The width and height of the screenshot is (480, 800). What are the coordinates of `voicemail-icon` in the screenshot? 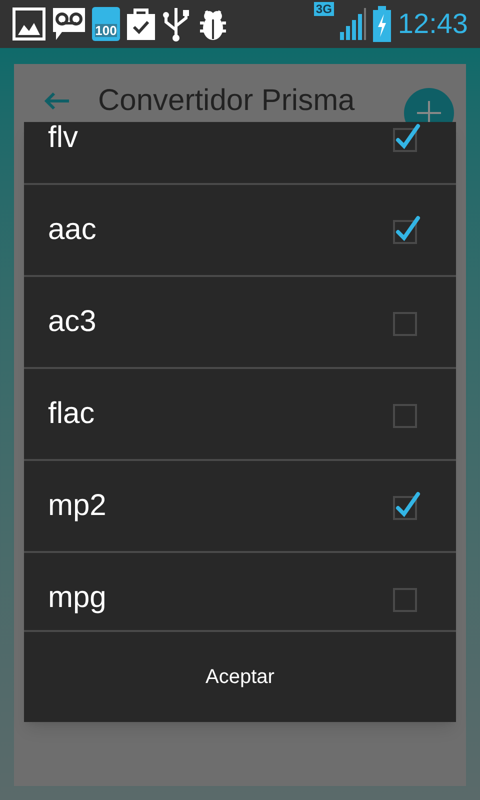 It's located at (69, 24).